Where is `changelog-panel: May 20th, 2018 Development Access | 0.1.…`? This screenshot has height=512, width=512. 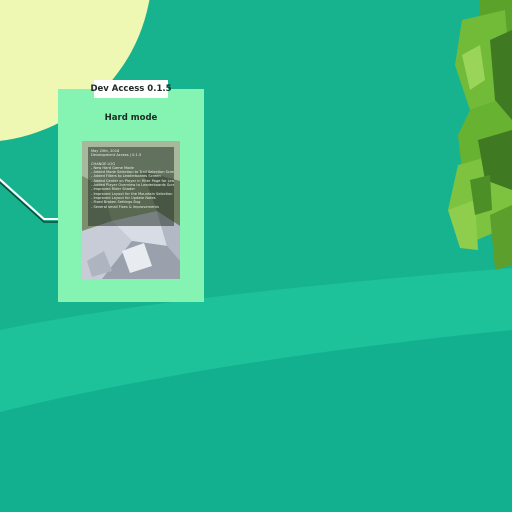 changelog-panel: May 20th, 2018 Development Access | 0.1.… is located at coordinates (131, 186).